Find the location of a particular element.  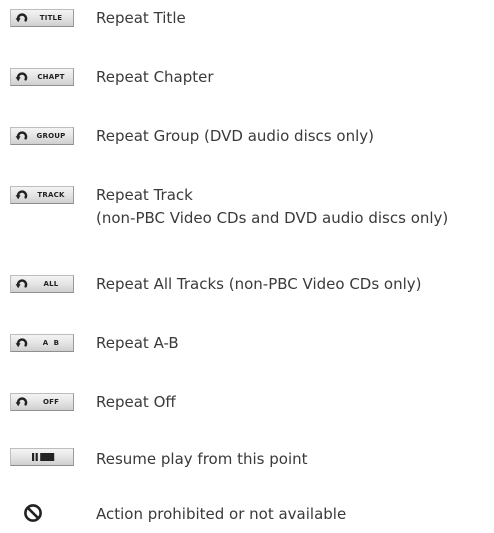

legend-label: Action prohibited or not available is located at coordinates (221, 514).